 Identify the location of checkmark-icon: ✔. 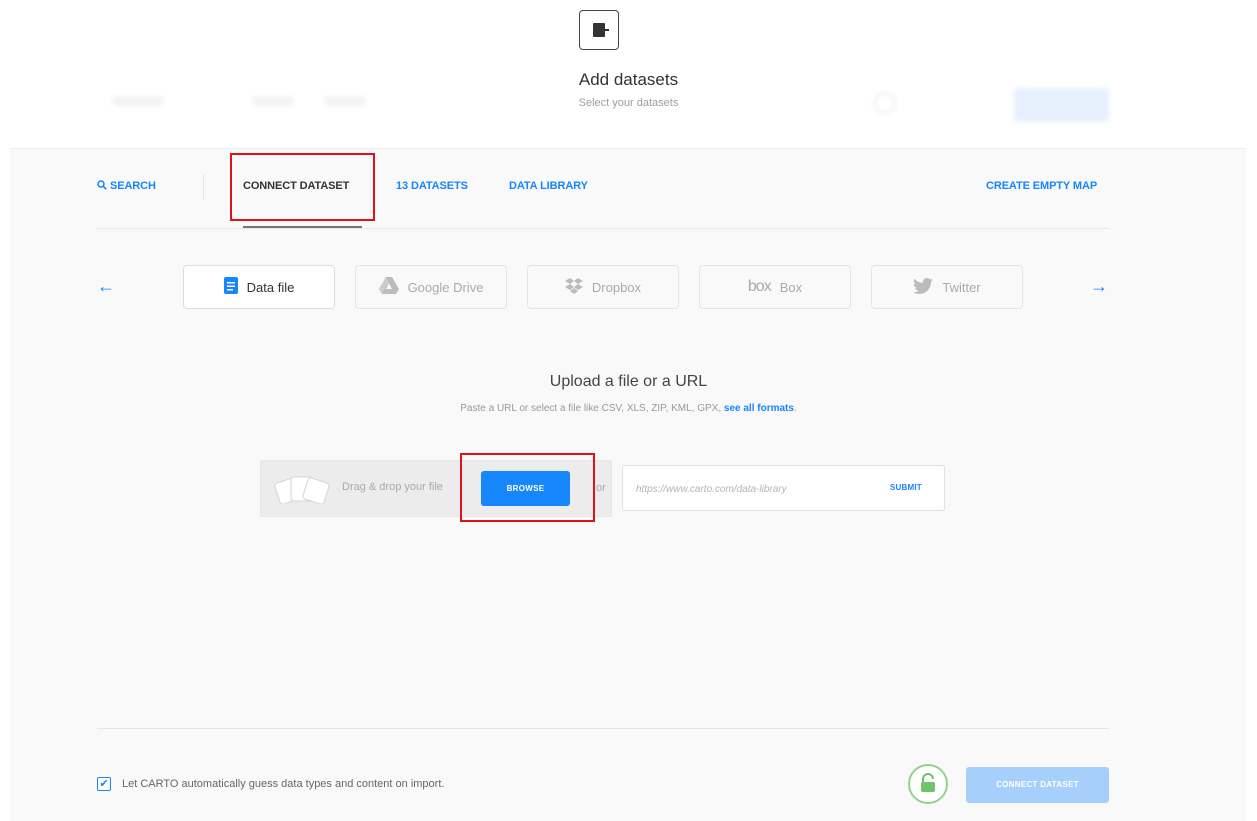
(104, 784).